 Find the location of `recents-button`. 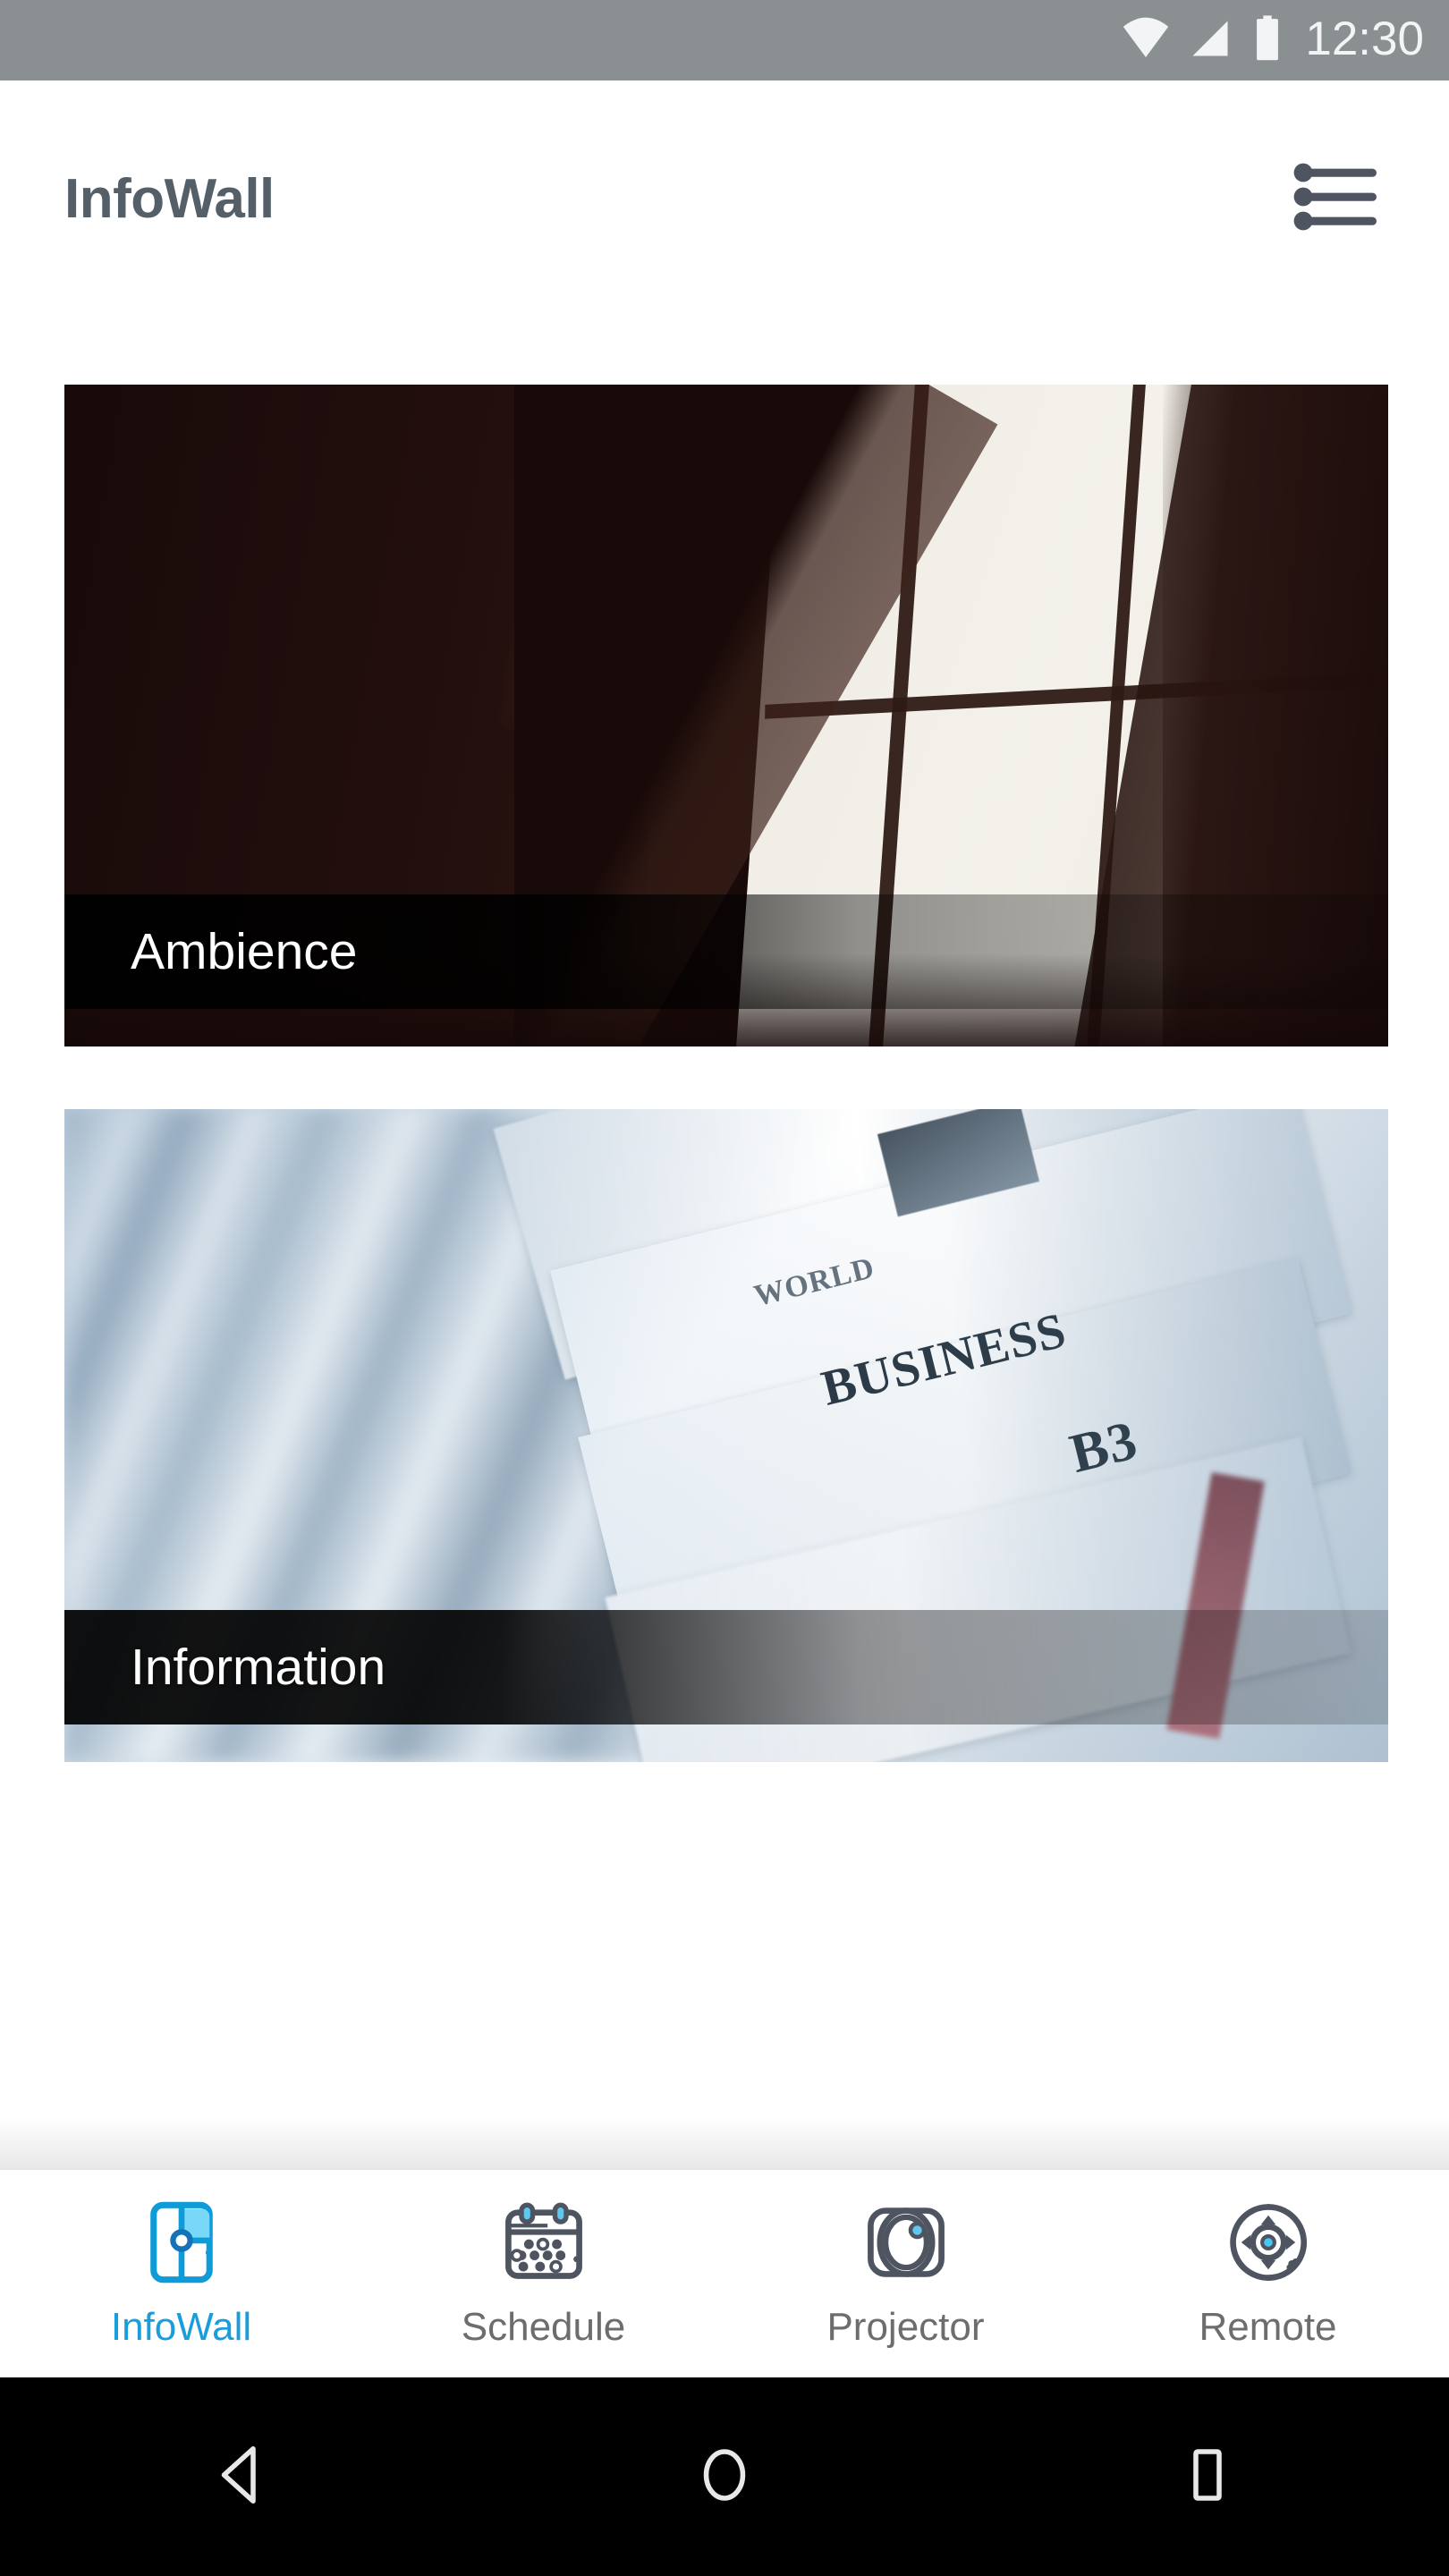

recents-button is located at coordinates (1207, 2476).